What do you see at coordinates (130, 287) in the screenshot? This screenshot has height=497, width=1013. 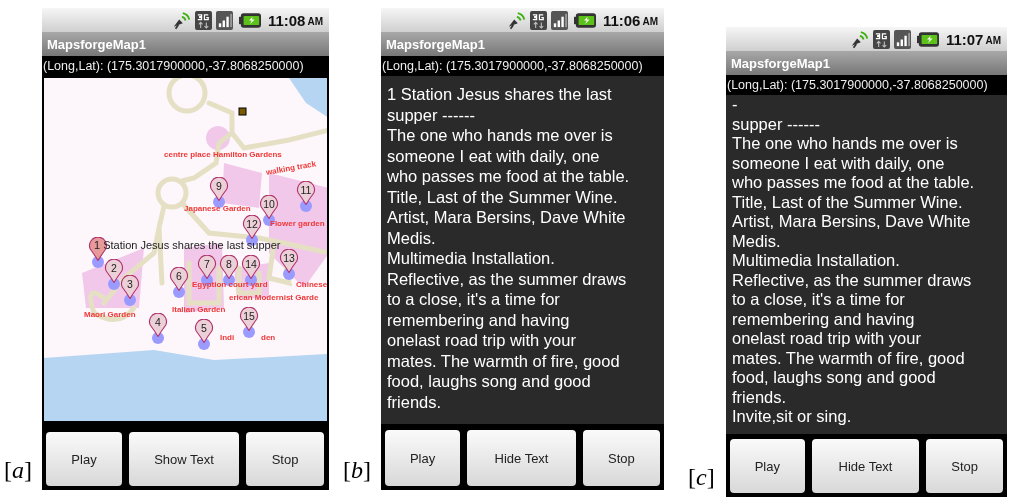 I see `map-pin: 3` at bounding box center [130, 287].